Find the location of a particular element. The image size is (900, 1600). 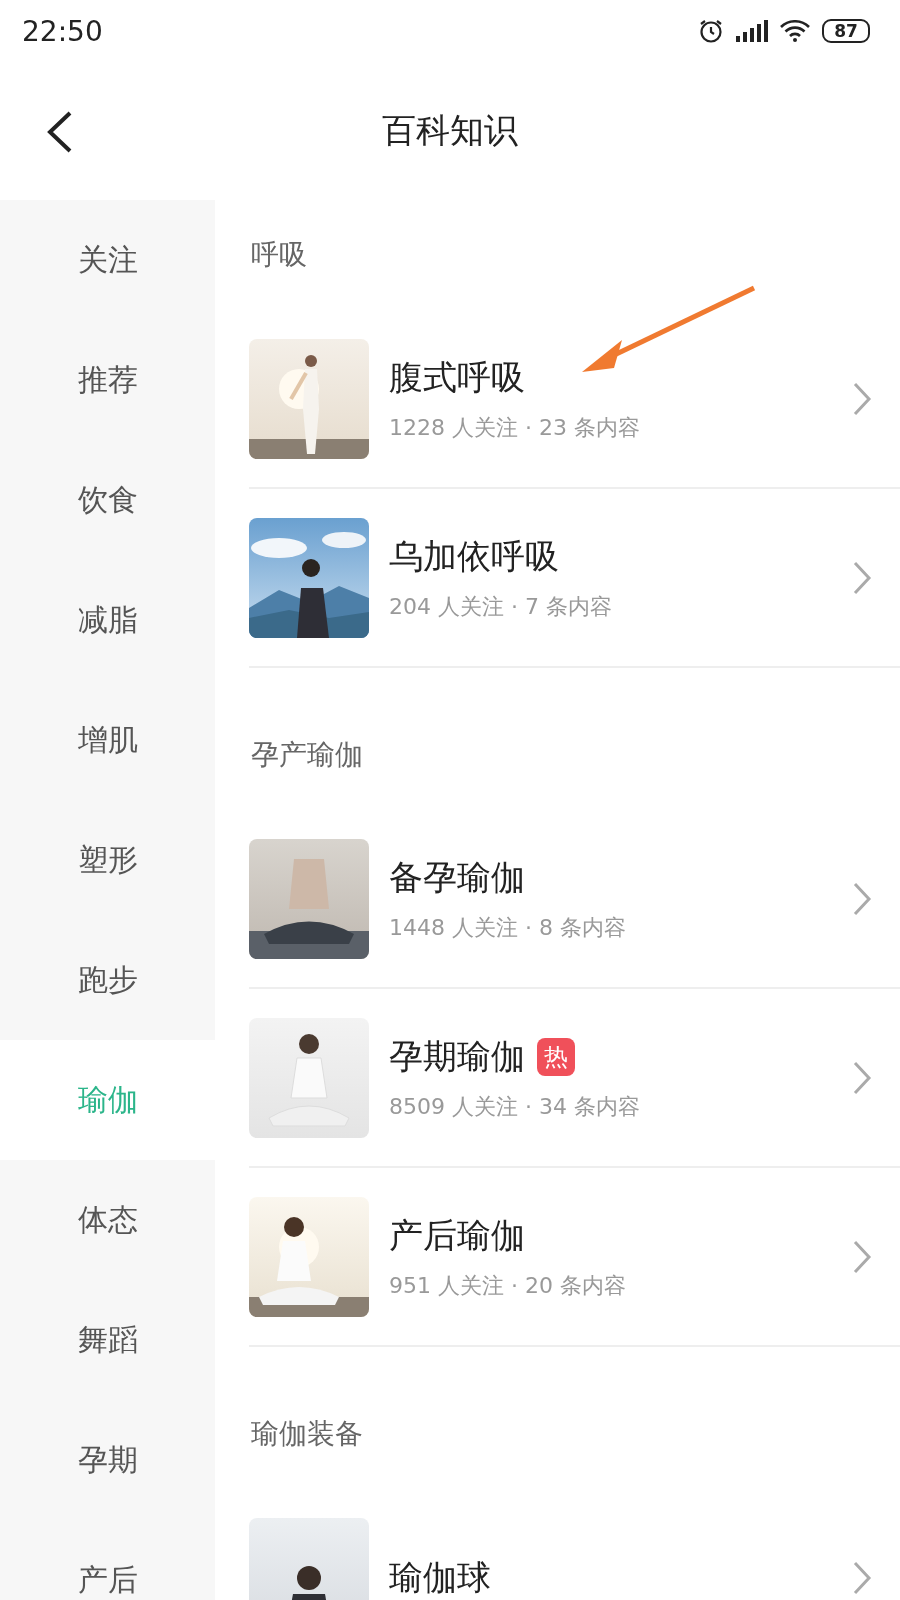

category-tab: 跑步 is located at coordinates (107, 980).